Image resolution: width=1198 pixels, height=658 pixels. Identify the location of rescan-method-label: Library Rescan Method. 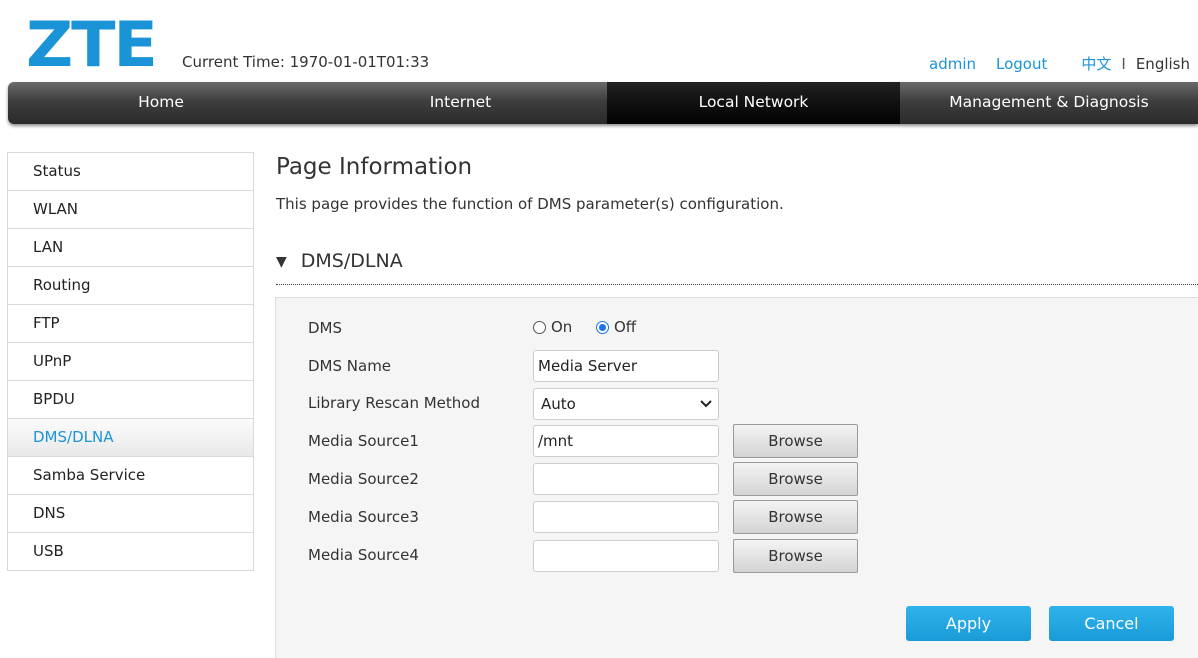
(394, 403).